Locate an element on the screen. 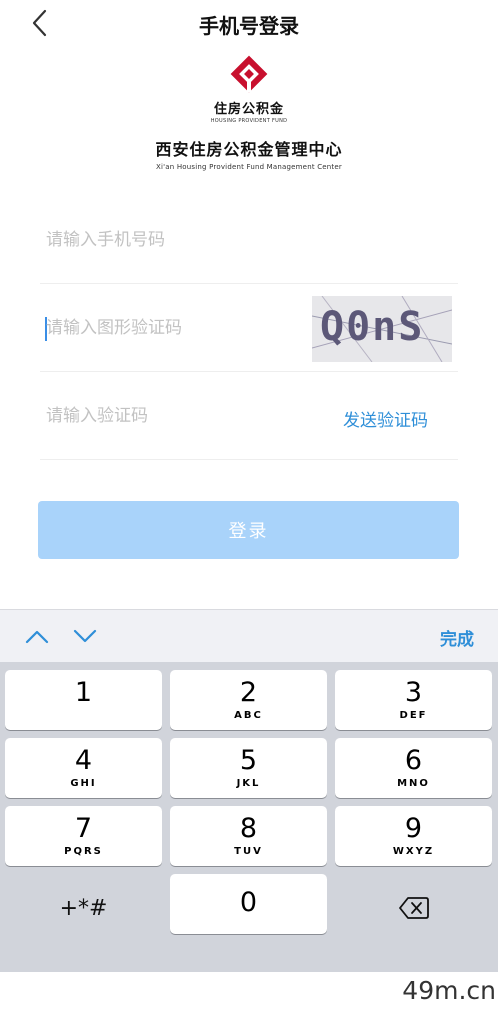 Image resolution: width=498 pixels, height=1012 pixels. captcha-input is located at coordinates (171, 328).